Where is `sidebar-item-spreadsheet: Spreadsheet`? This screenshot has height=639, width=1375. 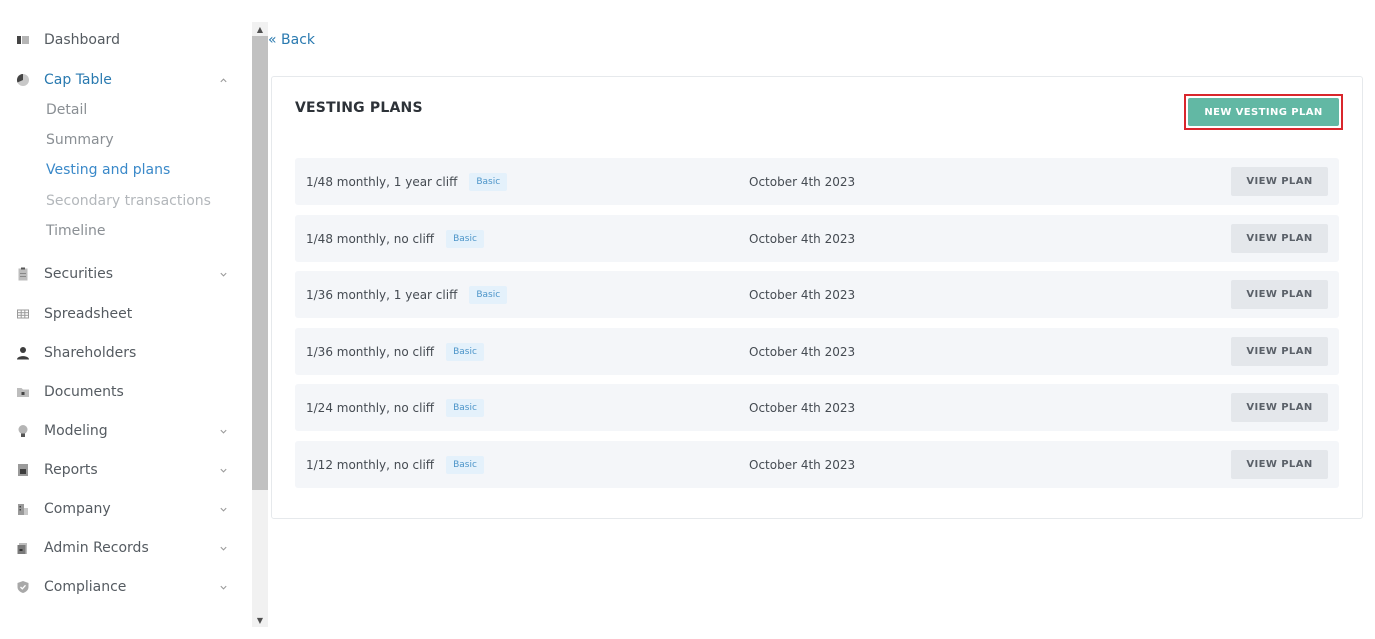
sidebar-item-spreadsheet: Spreadsheet is located at coordinates (126, 314).